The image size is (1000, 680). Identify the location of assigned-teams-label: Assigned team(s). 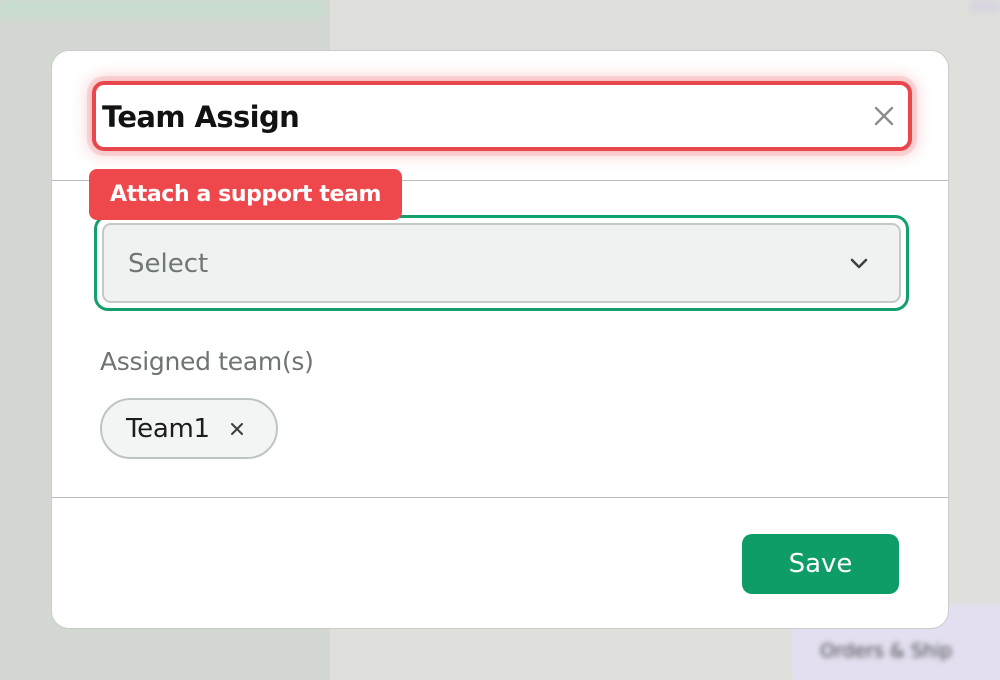
(207, 361).